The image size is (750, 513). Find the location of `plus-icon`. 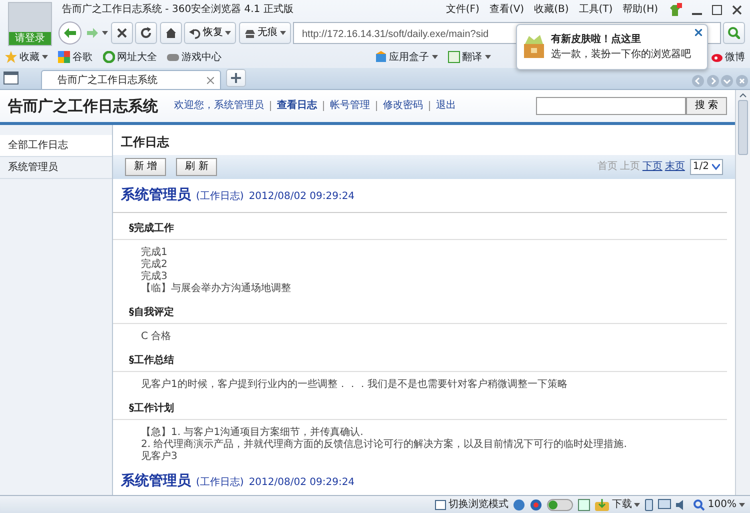

plus-icon is located at coordinates (235, 78).